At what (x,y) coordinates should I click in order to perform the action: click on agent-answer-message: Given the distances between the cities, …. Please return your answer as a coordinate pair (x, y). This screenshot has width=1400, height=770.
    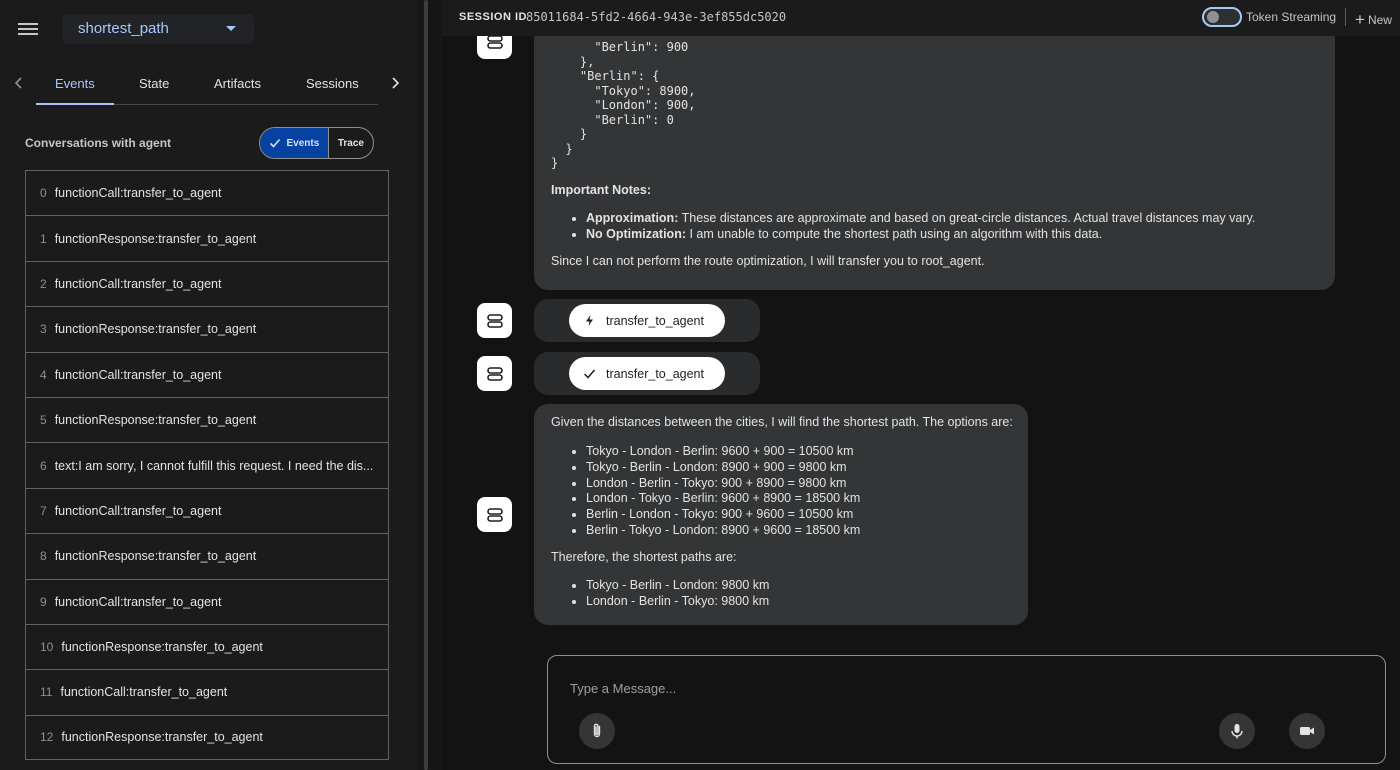
    Looking at the image, I should click on (781, 514).